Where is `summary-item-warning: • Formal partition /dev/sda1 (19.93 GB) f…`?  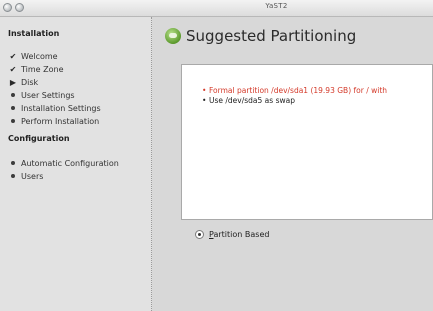
summary-item-warning: • Formal partition /dev/sda1 (19.93 GB) f… is located at coordinates (294, 90).